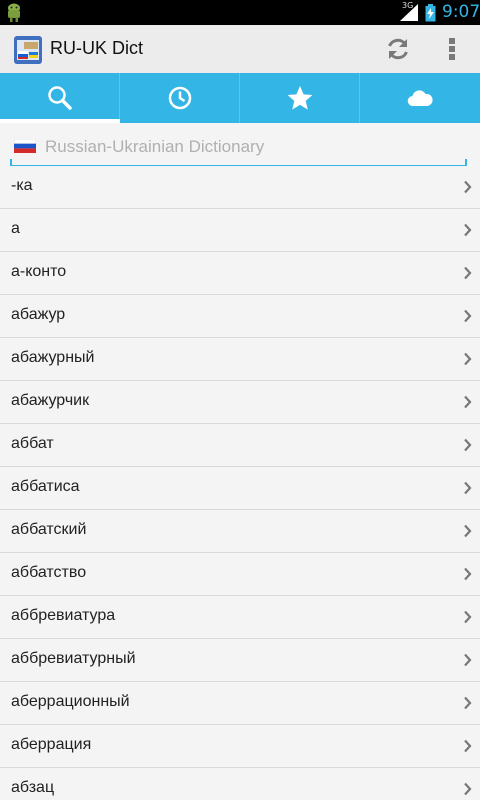 The image size is (480, 800). I want to click on signal-strength-icon, so click(409, 12).